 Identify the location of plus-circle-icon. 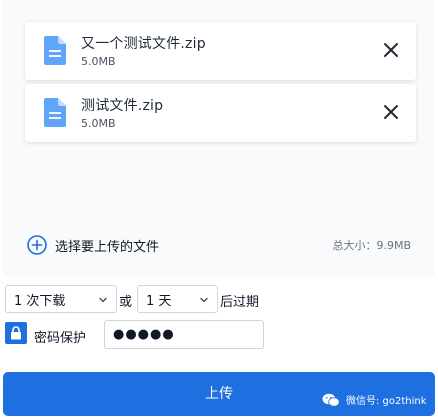
(37, 245).